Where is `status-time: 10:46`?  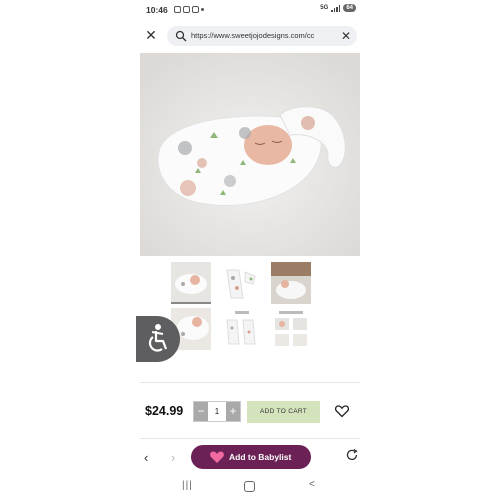 status-time: 10:46 is located at coordinates (157, 10).